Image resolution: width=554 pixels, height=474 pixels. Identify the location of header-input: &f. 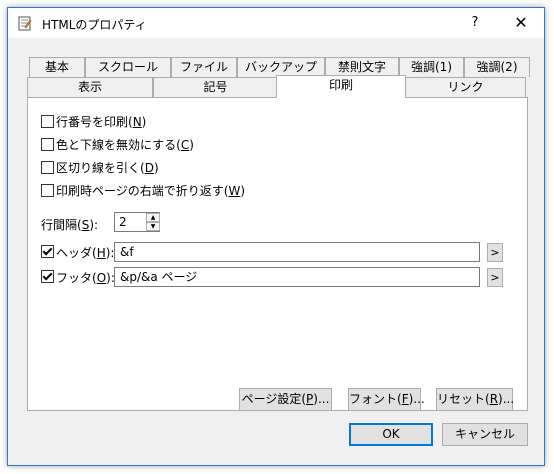
(297, 252).